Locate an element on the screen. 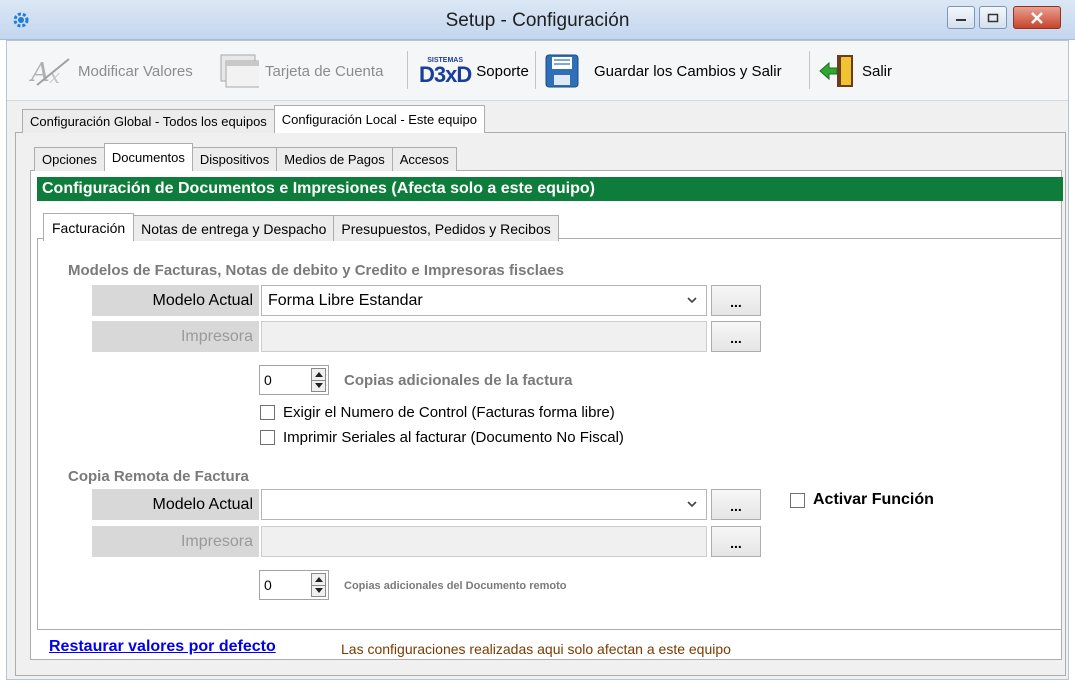  invoice-copies-stepper: 0 is located at coordinates (294, 380).